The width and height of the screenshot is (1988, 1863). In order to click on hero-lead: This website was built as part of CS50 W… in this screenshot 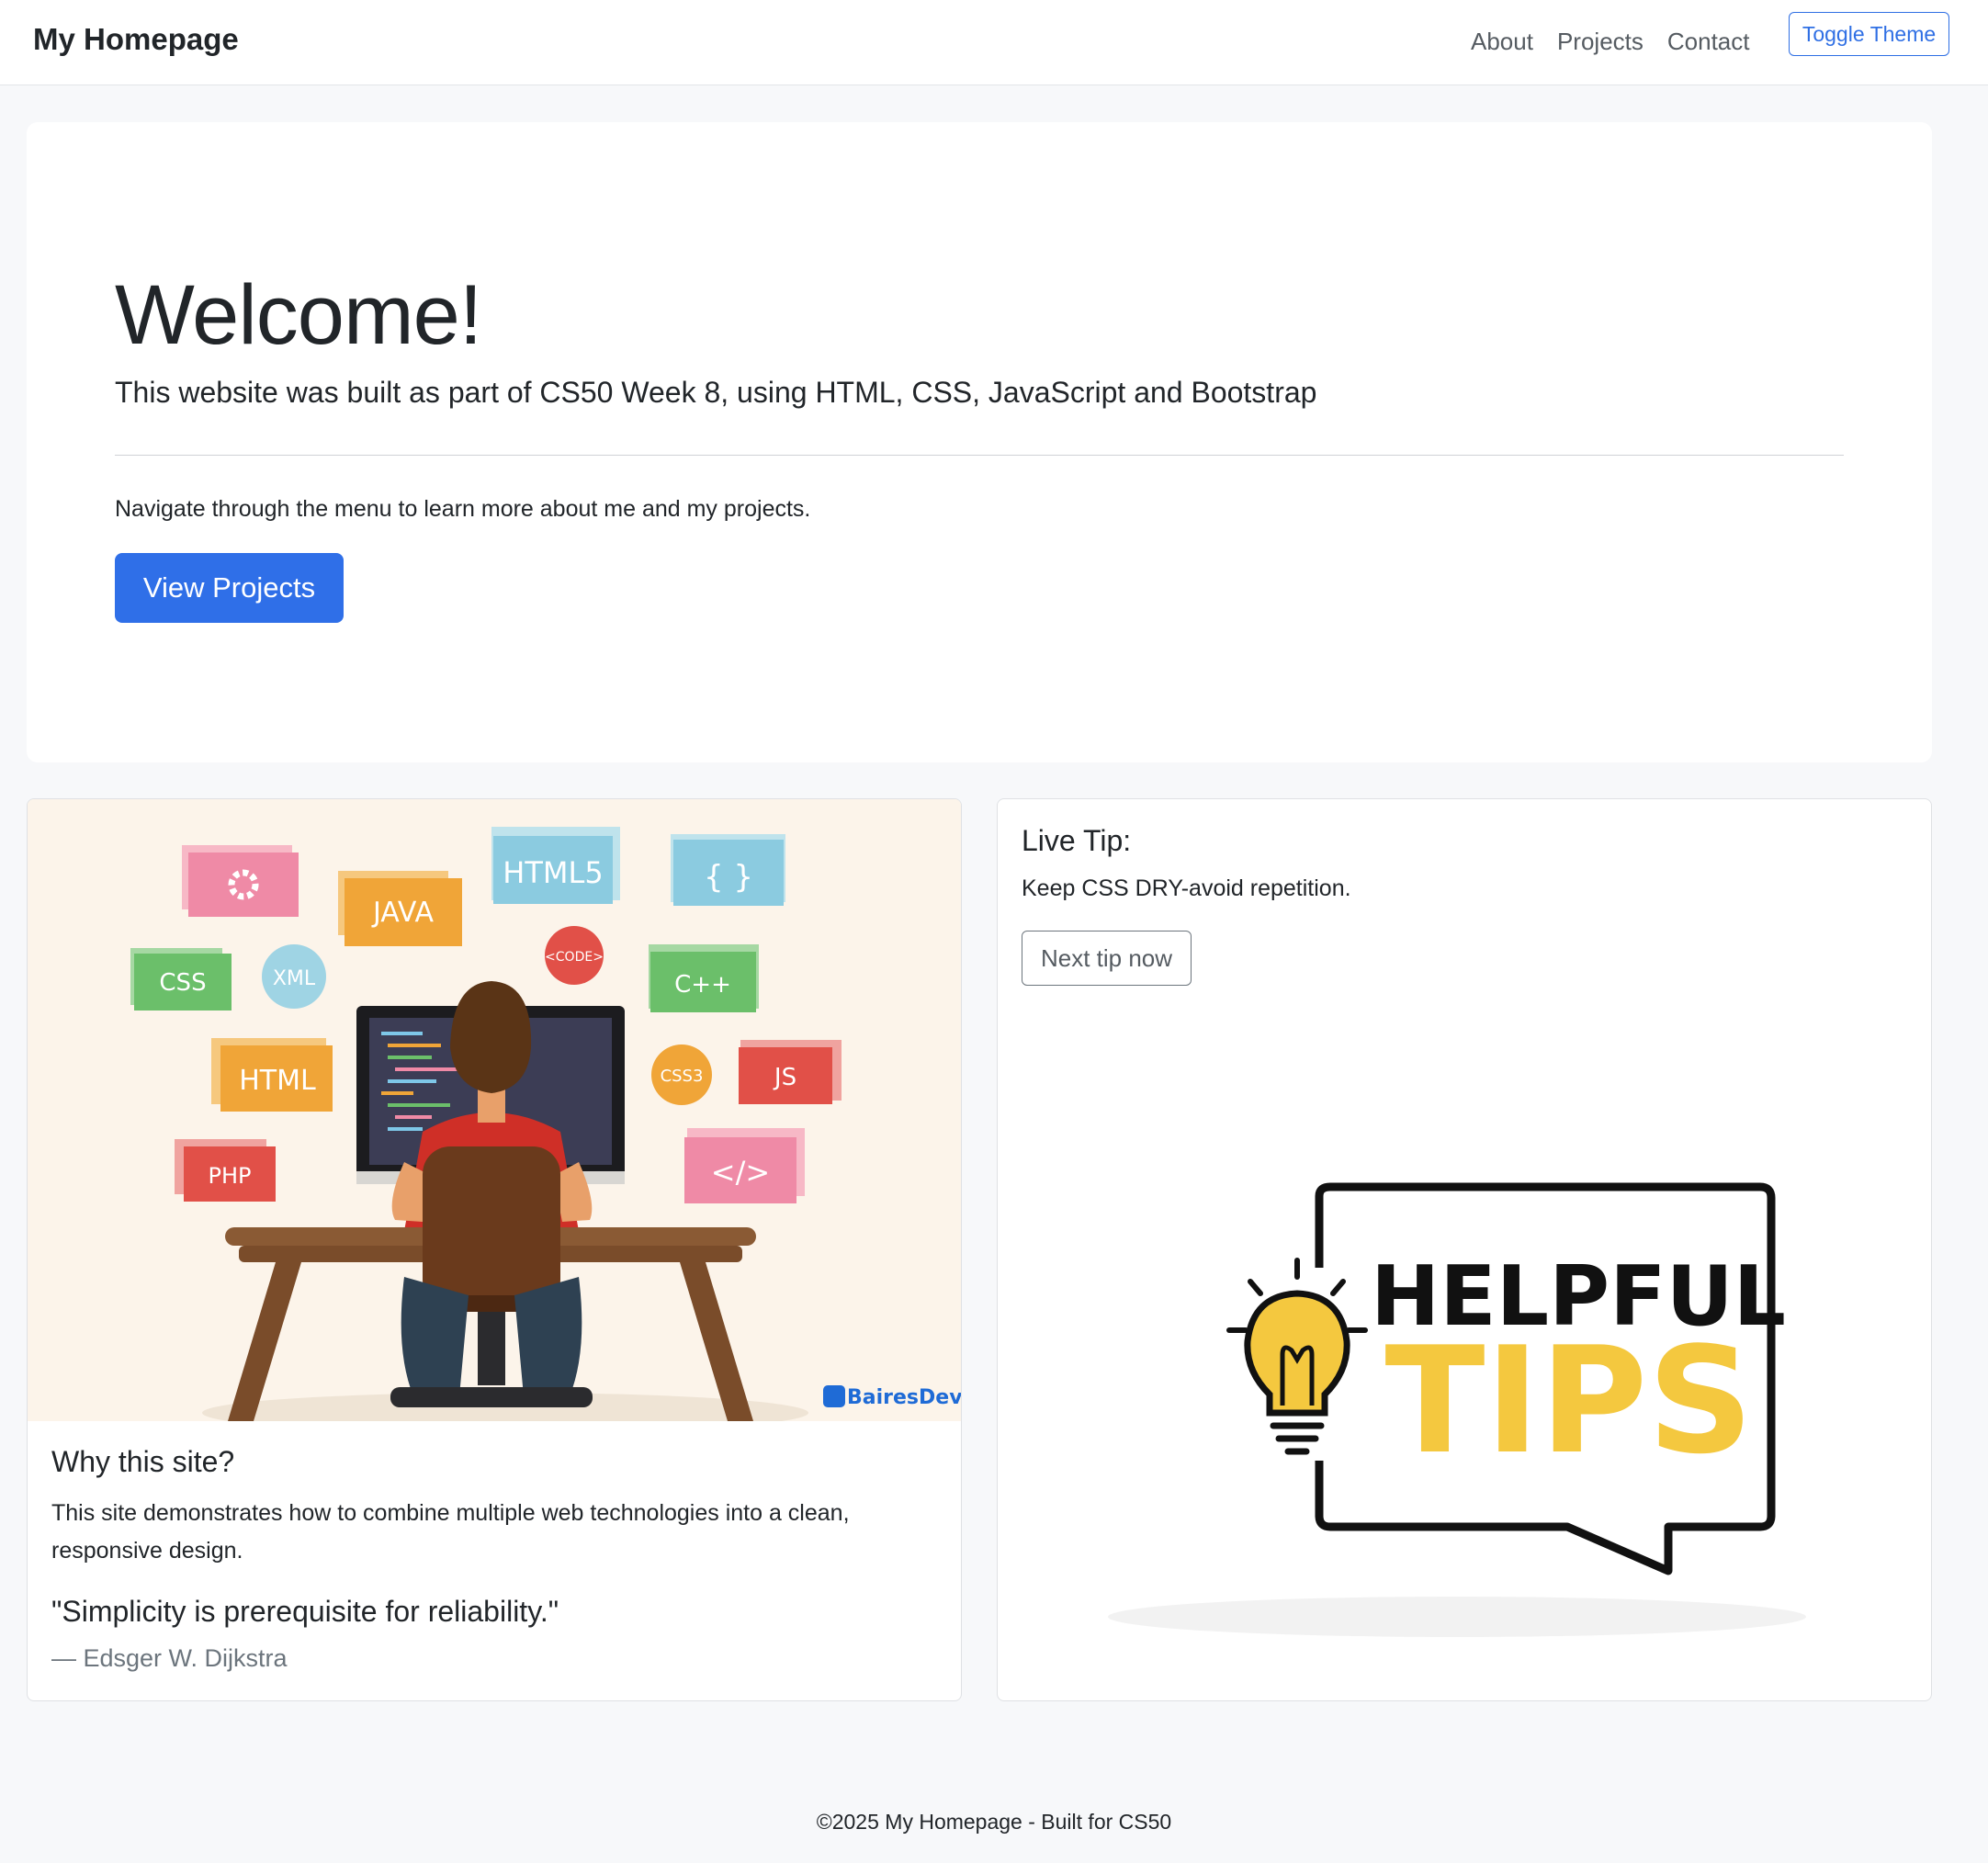, I will do `click(716, 392)`.